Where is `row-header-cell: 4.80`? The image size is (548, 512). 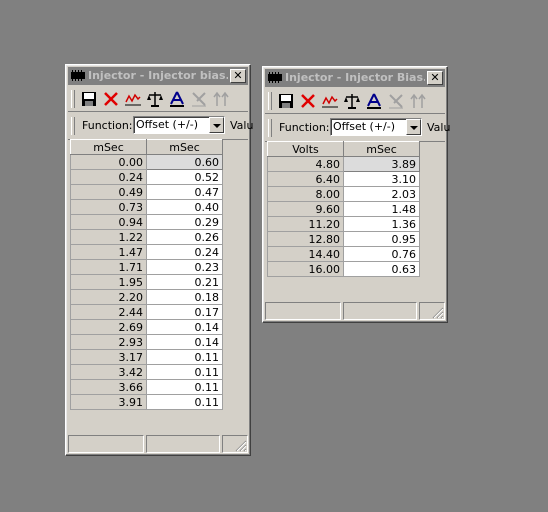 row-header-cell: 4.80 is located at coordinates (305, 164).